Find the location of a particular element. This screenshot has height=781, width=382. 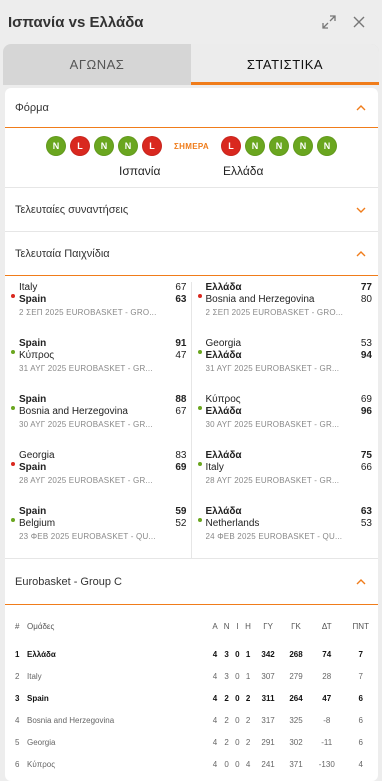

team-name: Italy is located at coordinates (28, 287).